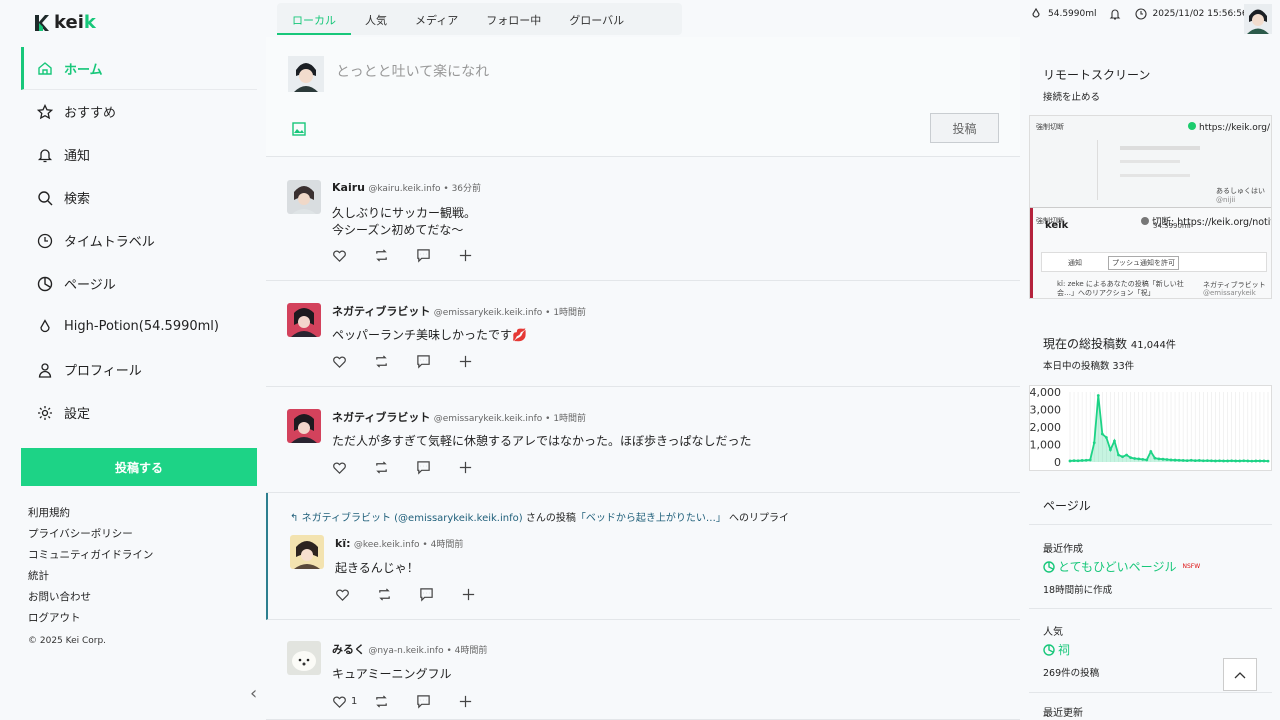 The image size is (1280, 720). What do you see at coordinates (139, 68) in the screenshot?
I see `nav-item-home: ホーム` at bounding box center [139, 68].